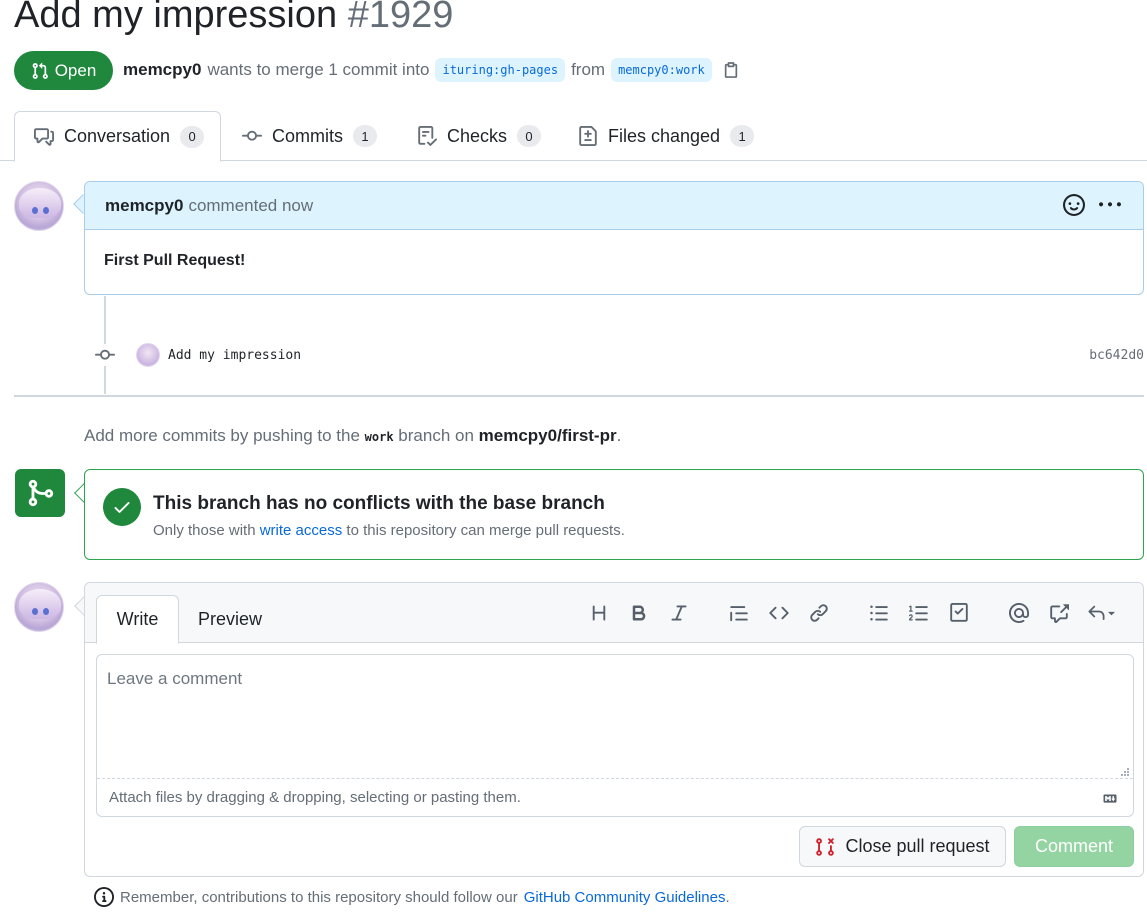 Image resolution: width=1147 pixels, height=919 pixels. Describe the element at coordinates (614, 206) in the screenshot. I see `comment-header: memcpy0 commented now` at that location.